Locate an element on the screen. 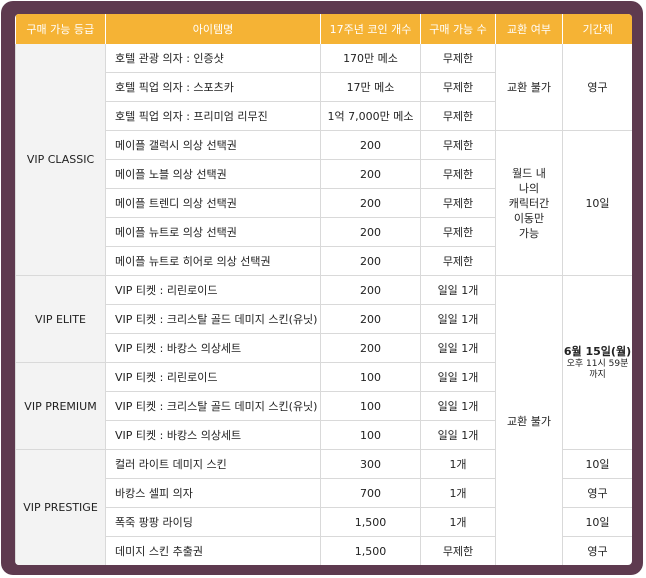 This screenshot has width=646, height=578. exchange-note-line: 캐릭터간 is located at coordinates (529, 203).